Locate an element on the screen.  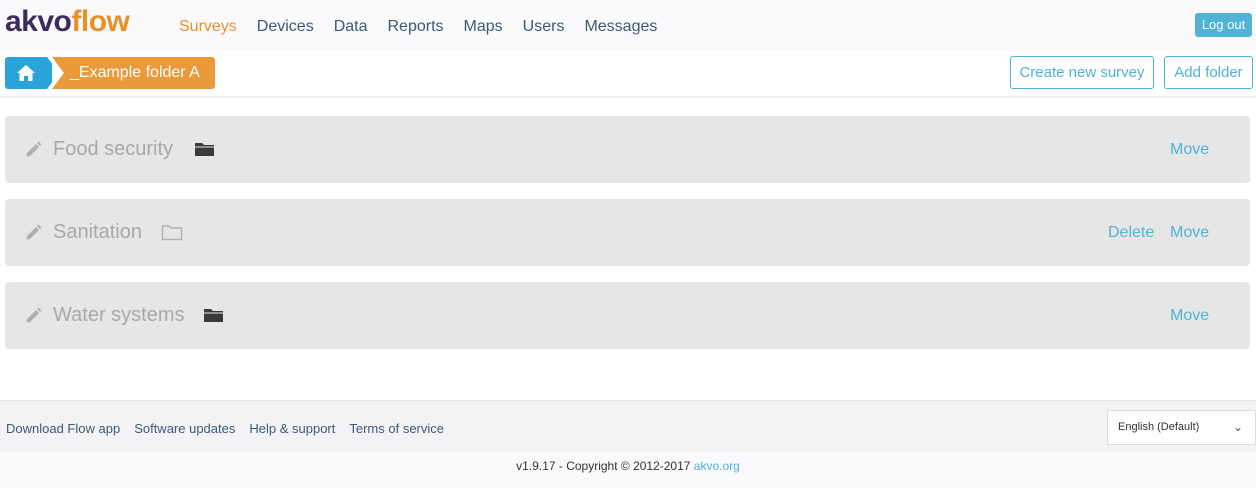
copyright-text: v1.9.17 - Copyright © 2012-2017 is located at coordinates (605, 466).